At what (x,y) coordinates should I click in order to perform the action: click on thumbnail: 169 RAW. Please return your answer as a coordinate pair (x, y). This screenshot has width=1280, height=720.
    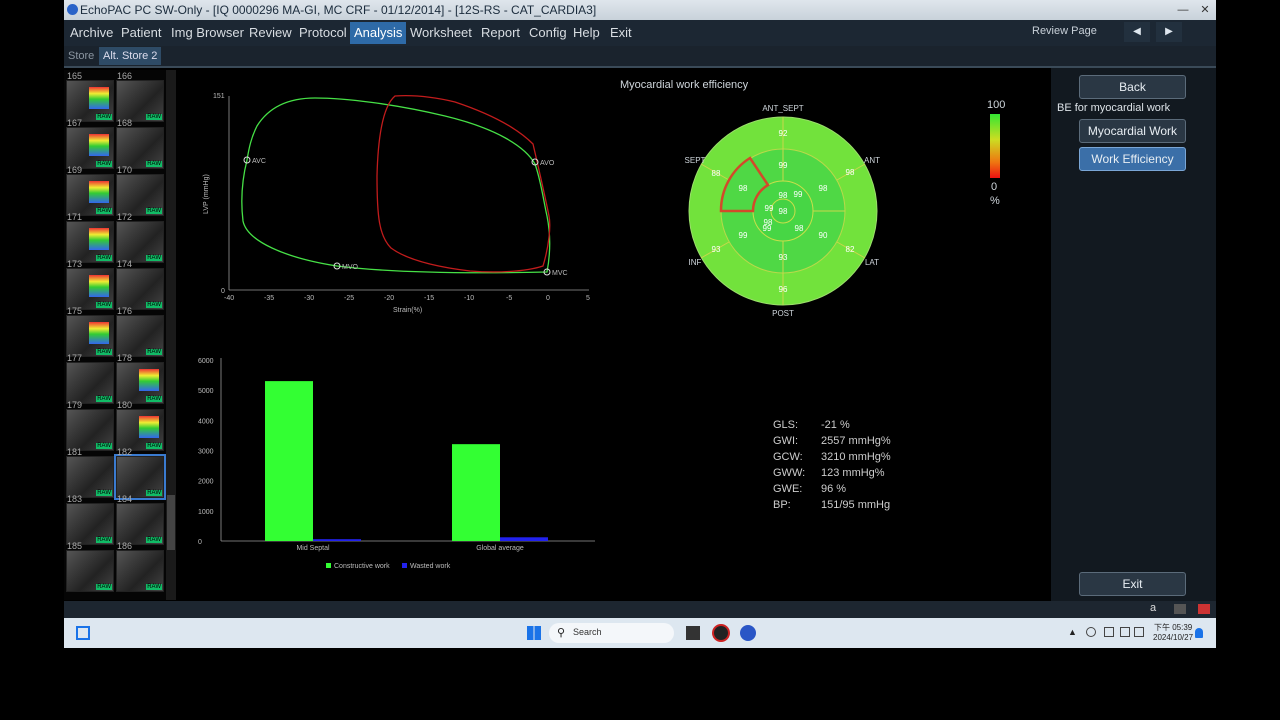
    Looking at the image, I should click on (90, 190).